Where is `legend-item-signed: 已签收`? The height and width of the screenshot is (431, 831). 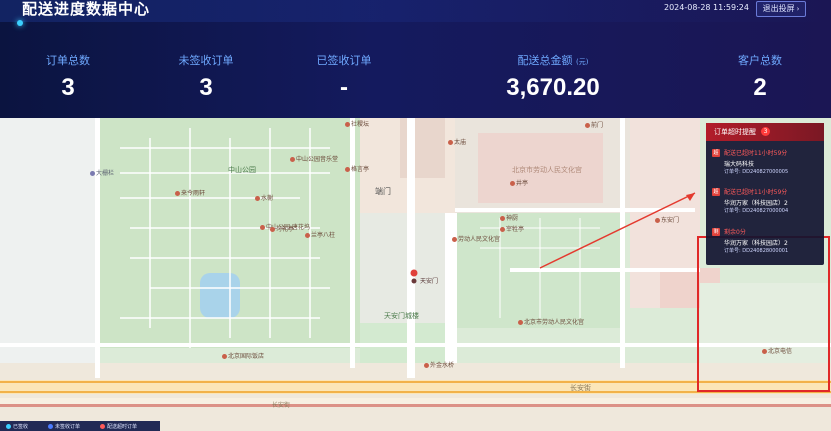 legend-item-signed: 已签收 is located at coordinates (17, 426).